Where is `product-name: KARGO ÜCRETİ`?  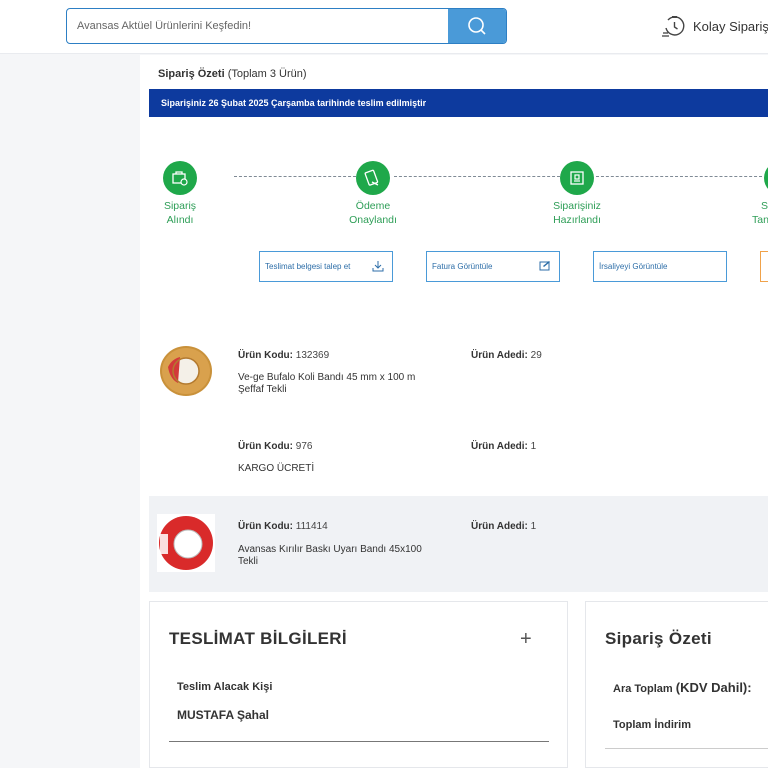 product-name: KARGO ÜCRETİ is located at coordinates (338, 469).